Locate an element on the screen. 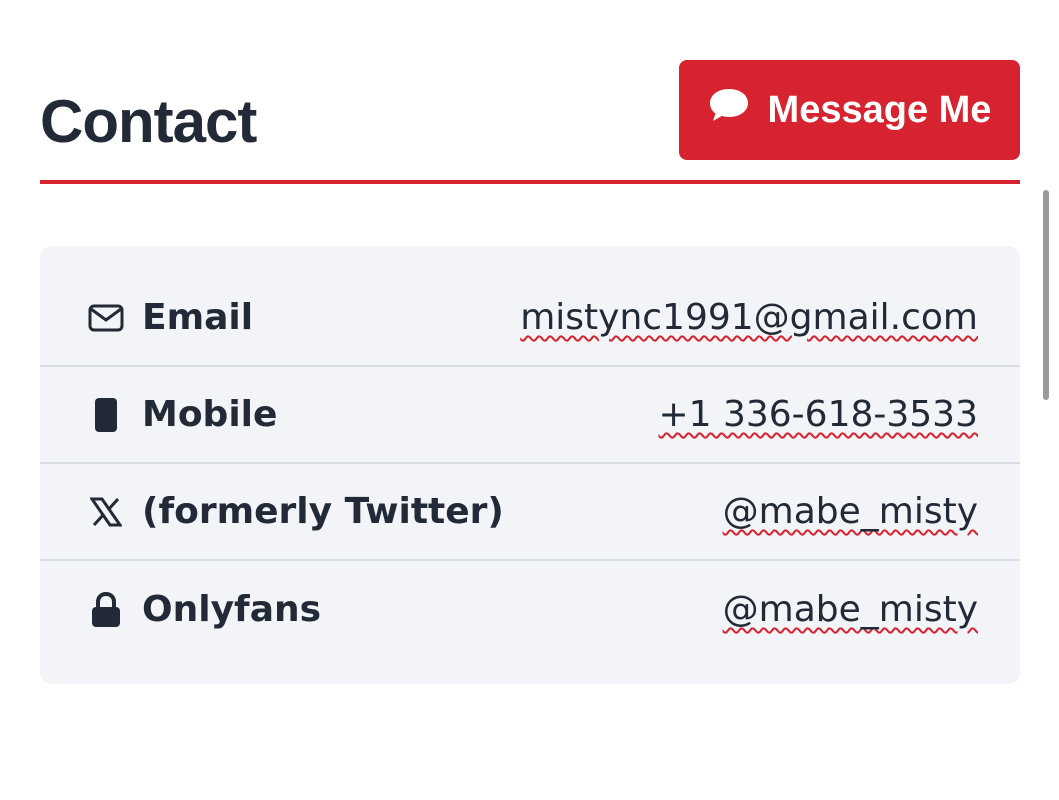 This screenshot has width=1059, height=800. message-me-button: Message Me is located at coordinates (849, 110).